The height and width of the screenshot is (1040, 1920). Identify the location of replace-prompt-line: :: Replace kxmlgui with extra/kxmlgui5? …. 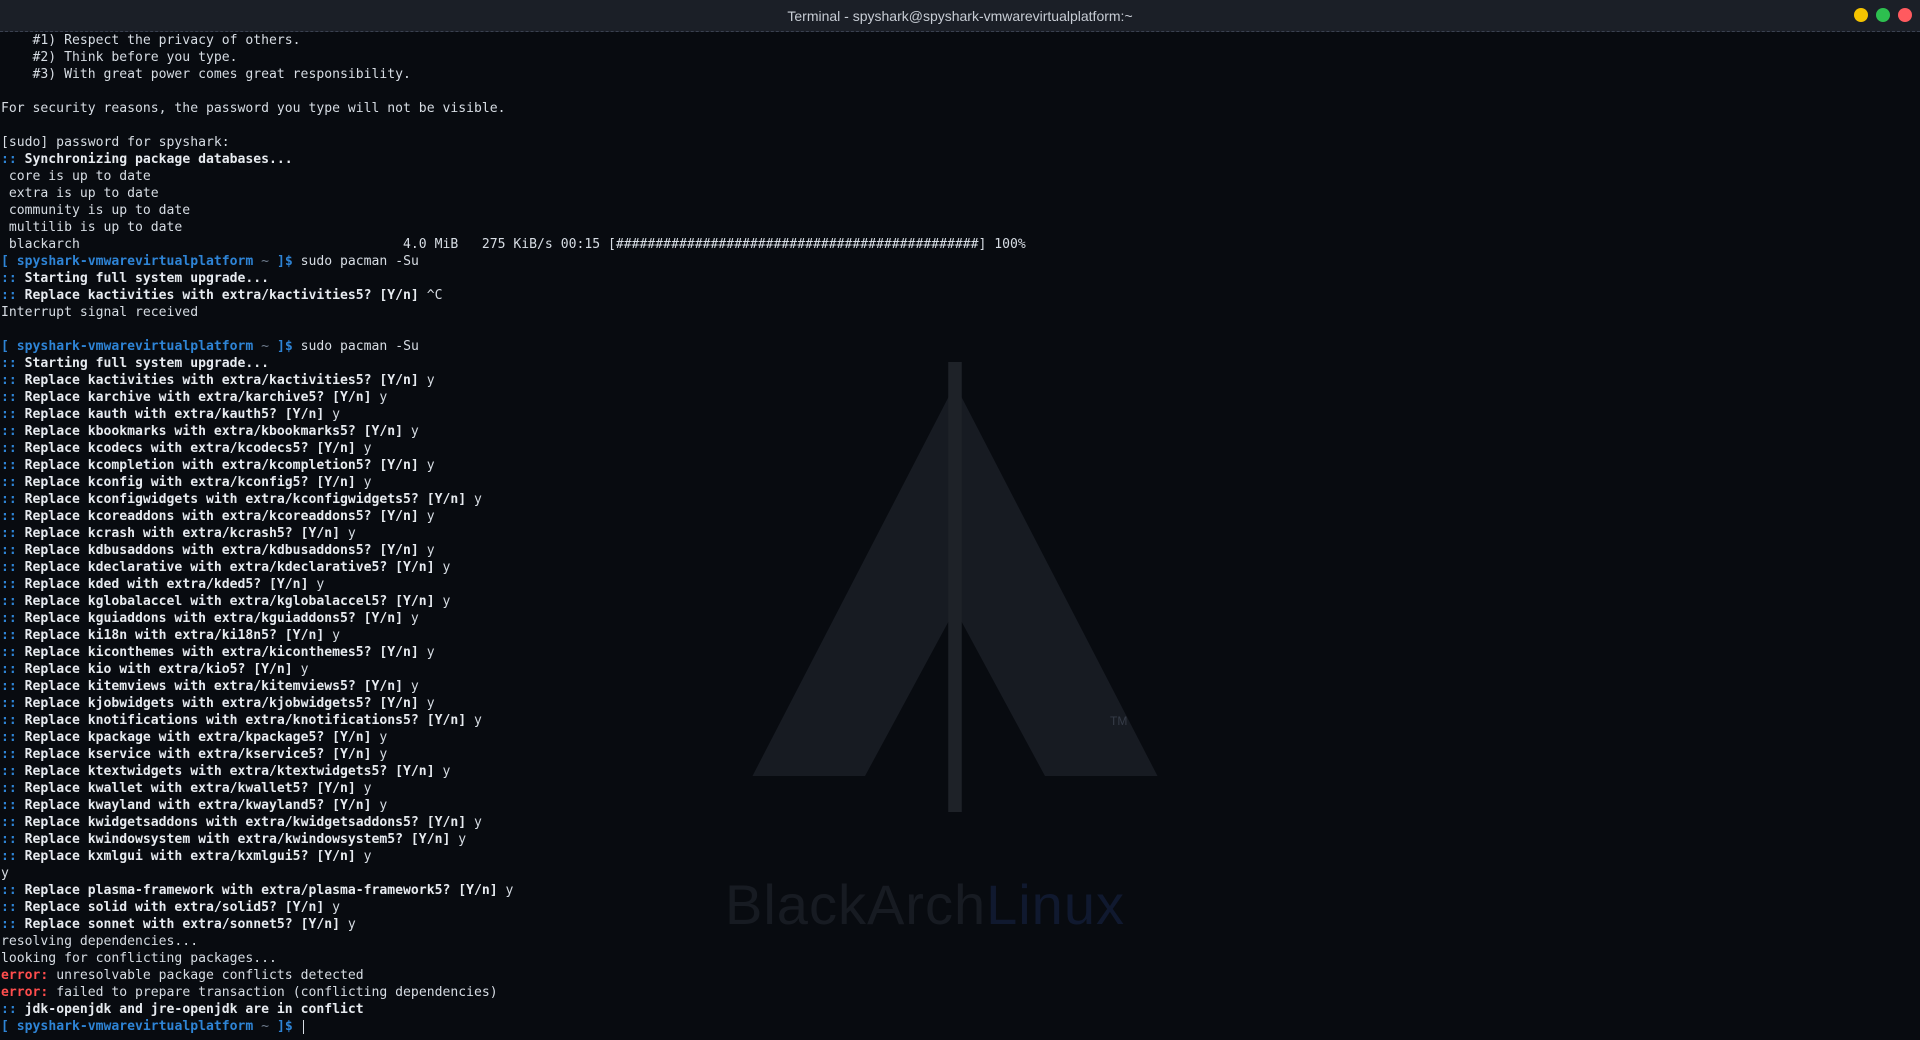
(186, 856).